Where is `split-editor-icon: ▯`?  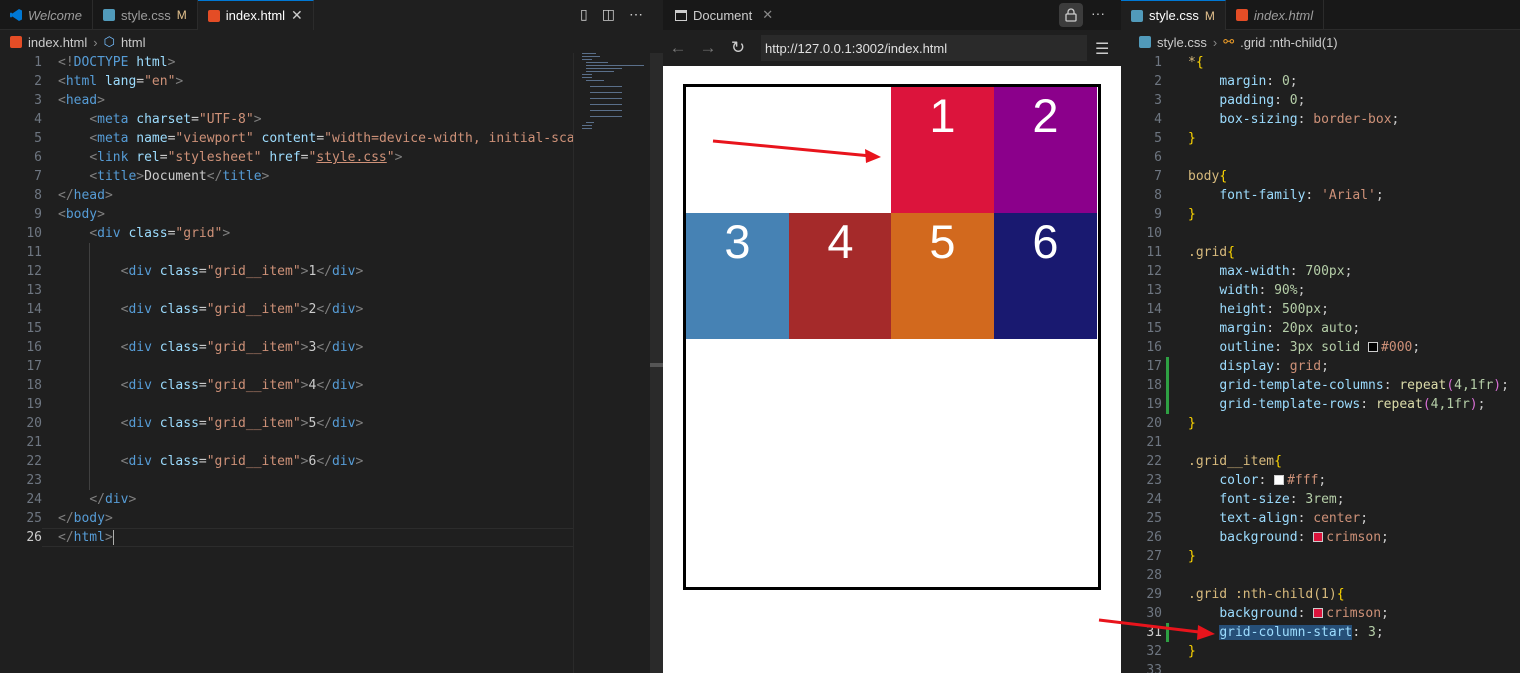
split-editor-icon: ▯ is located at coordinates (584, 14).